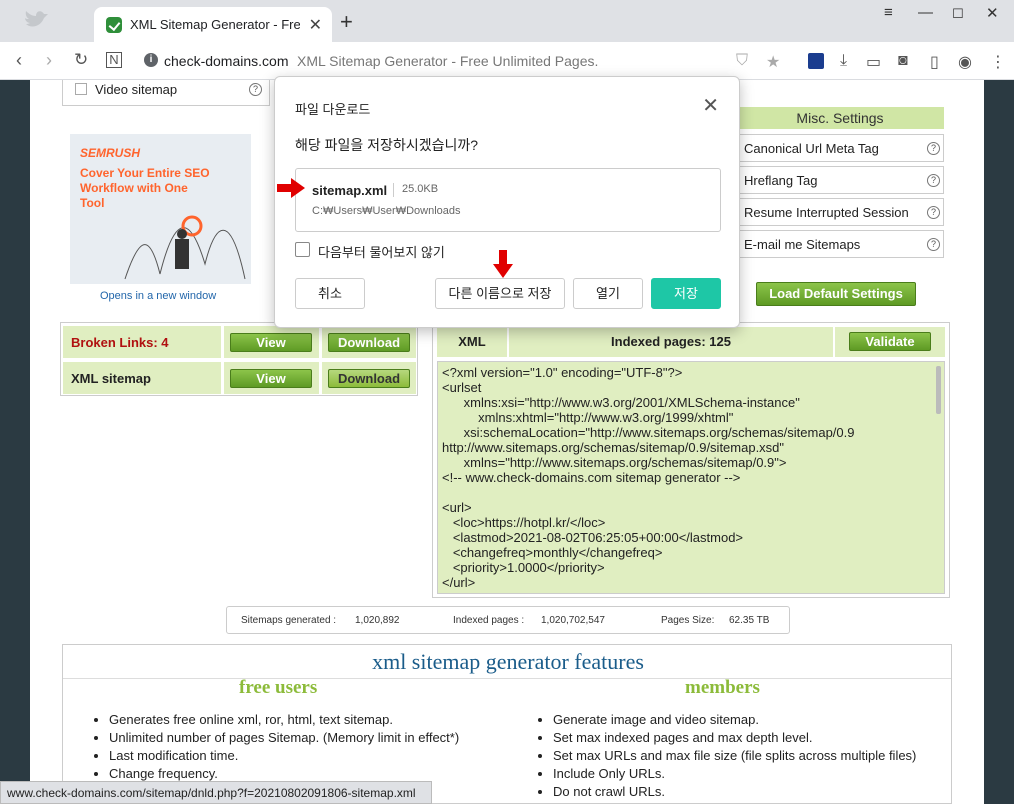  I want to click on site-info-icon: i, so click(151, 60).